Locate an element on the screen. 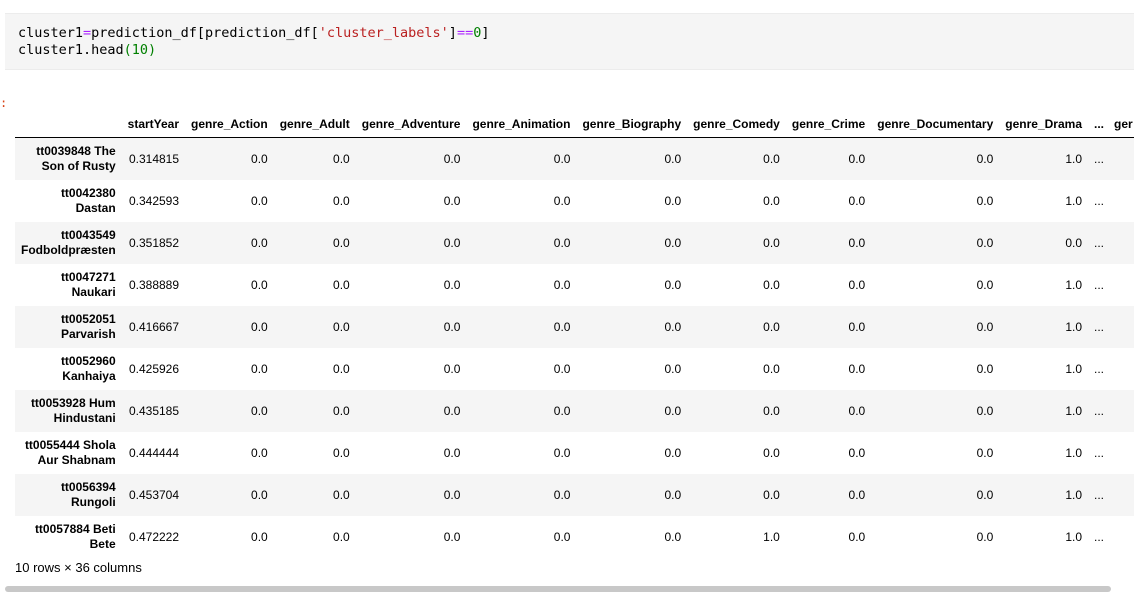 This screenshot has width=1134, height=599. column-header: genre_Adult is located at coordinates (314, 124).